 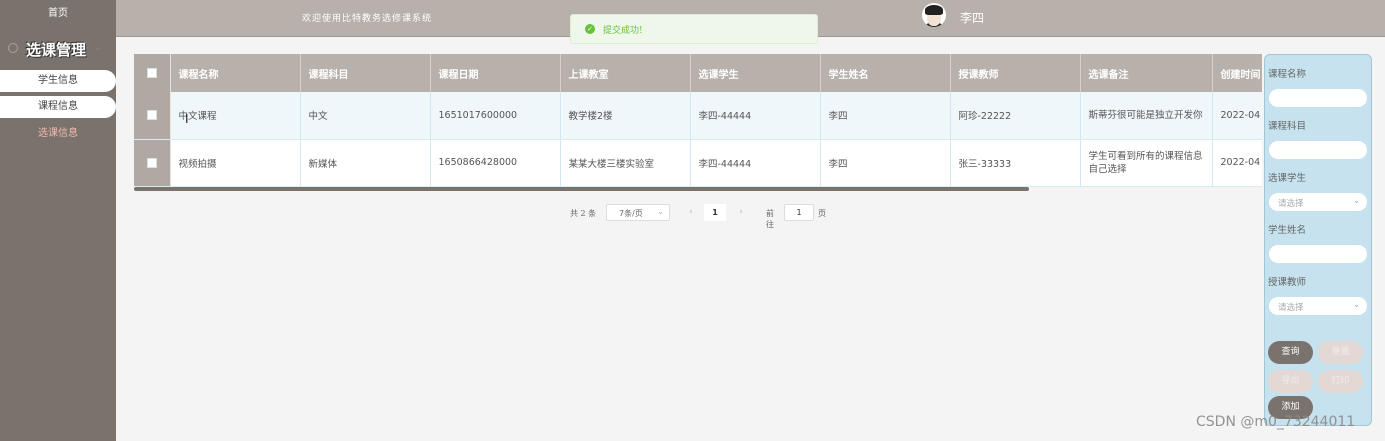 What do you see at coordinates (1287, 230) in the screenshot?
I see `student-name-label: 学生姓名` at bounding box center [1287, 230].